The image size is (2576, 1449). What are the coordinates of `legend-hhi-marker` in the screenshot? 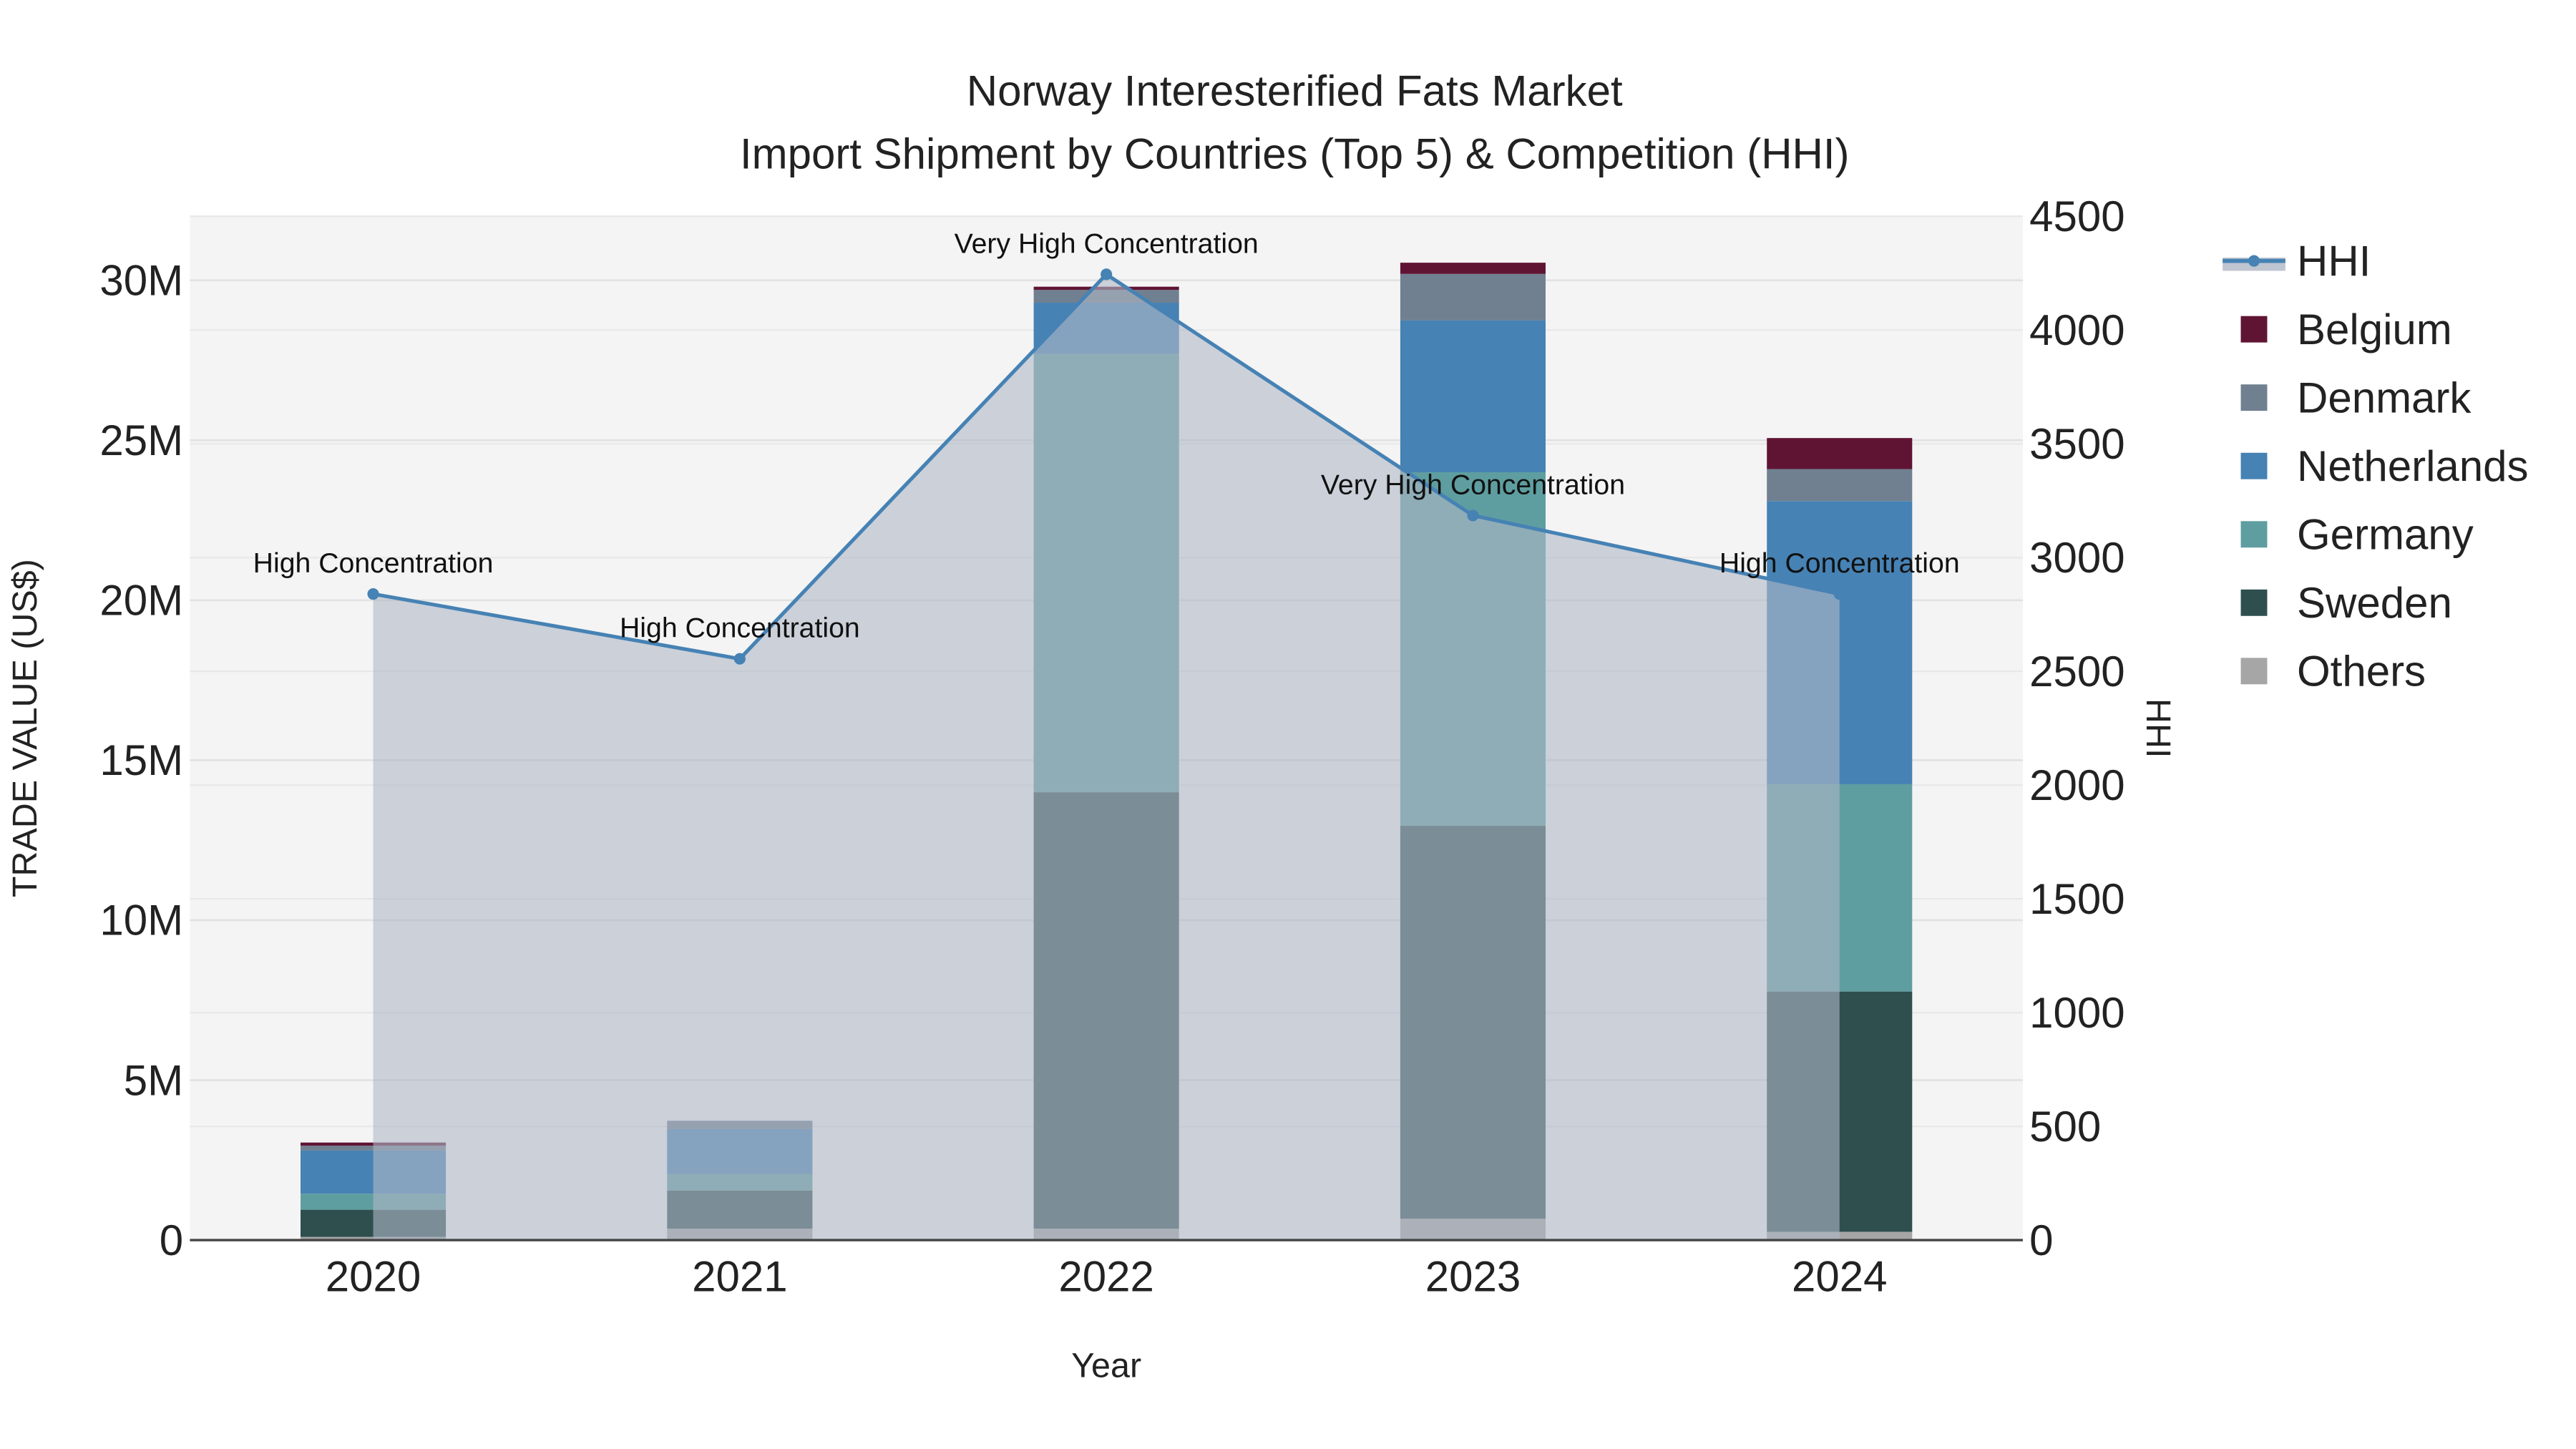 It's located at (2254, 261).